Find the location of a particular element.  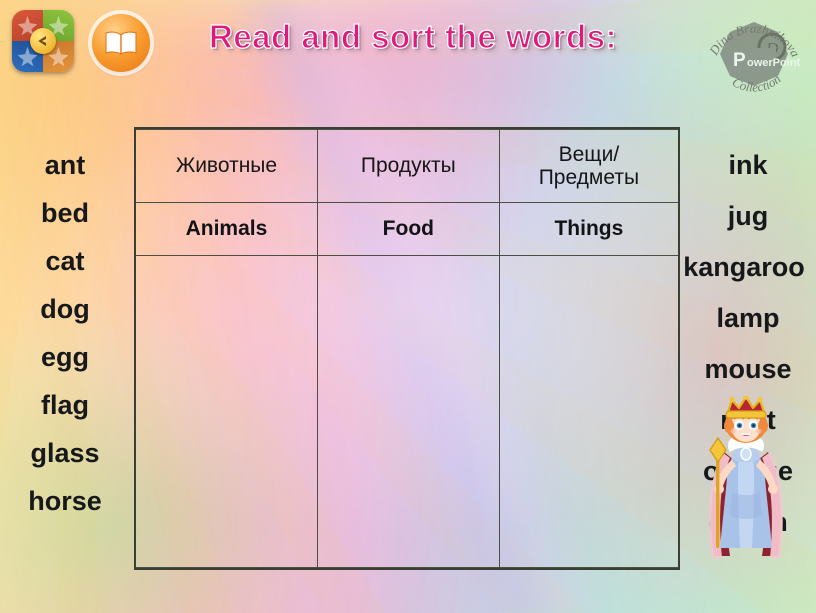

app-icon-center-badge is located at coordinates (43, 41).